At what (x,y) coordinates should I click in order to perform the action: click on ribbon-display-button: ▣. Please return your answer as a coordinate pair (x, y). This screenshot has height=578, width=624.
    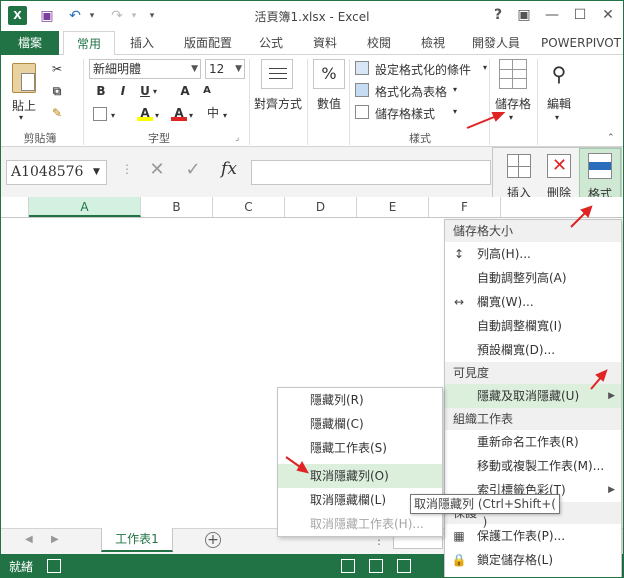
    Looking at the image, I should click on (524, 15).